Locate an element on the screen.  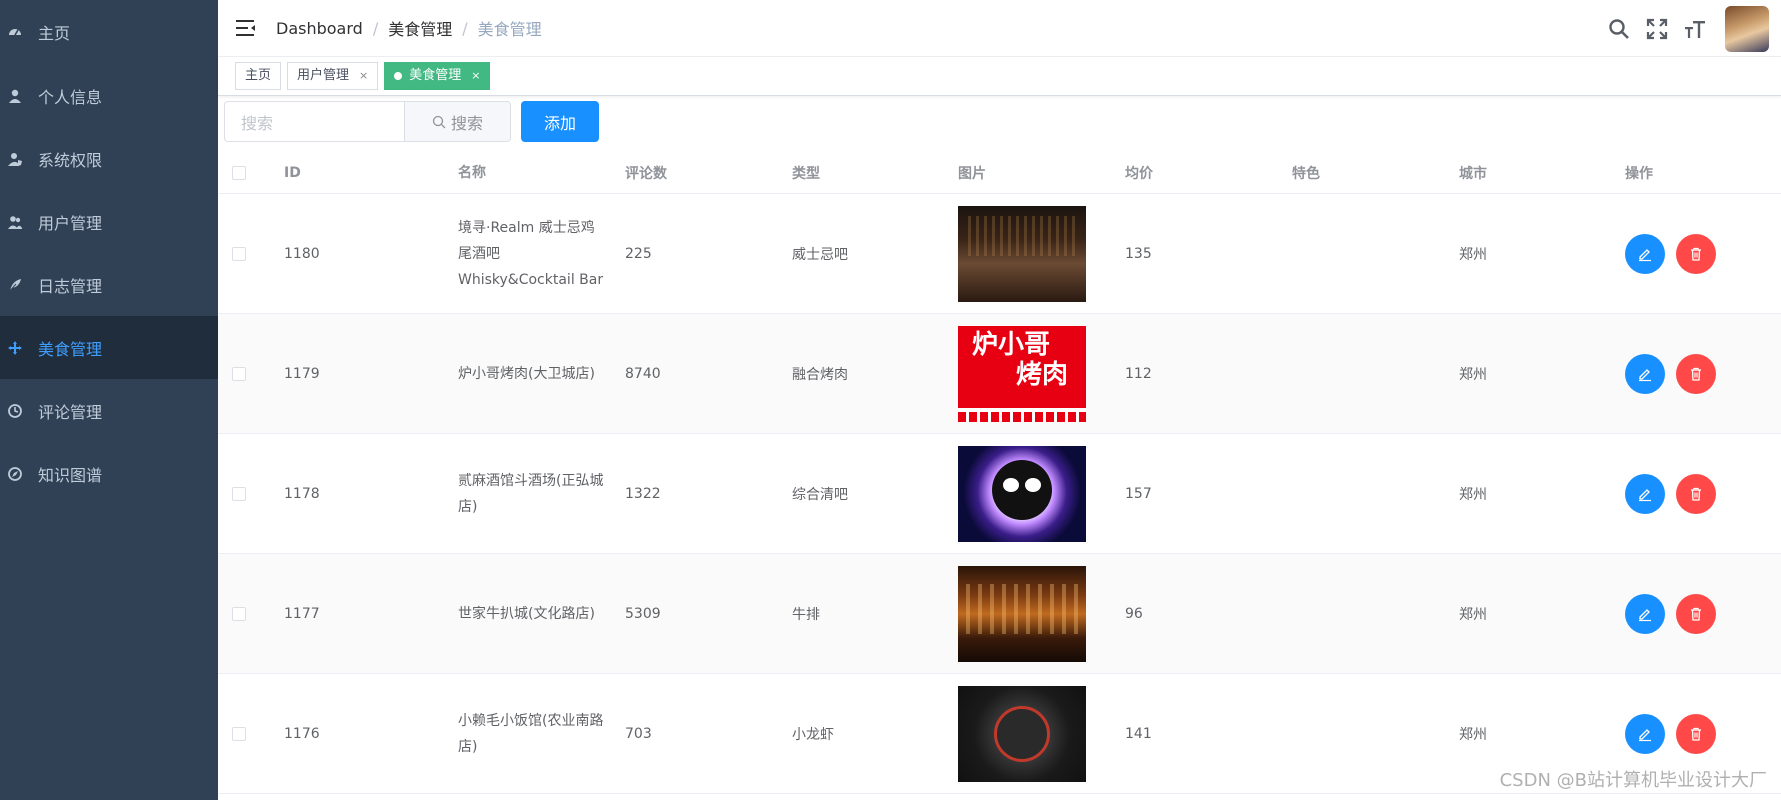
sidebar-item-label: 用户管理 is located at coordinates (70, 223).